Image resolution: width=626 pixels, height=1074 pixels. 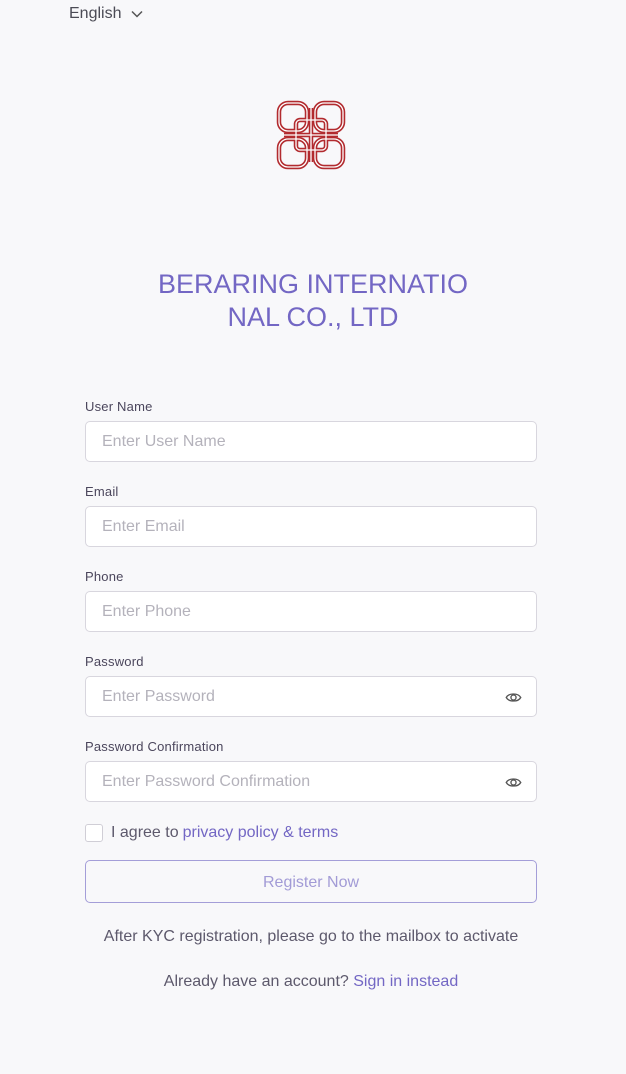 I want to click on username-input, so click(x=311, y=441).